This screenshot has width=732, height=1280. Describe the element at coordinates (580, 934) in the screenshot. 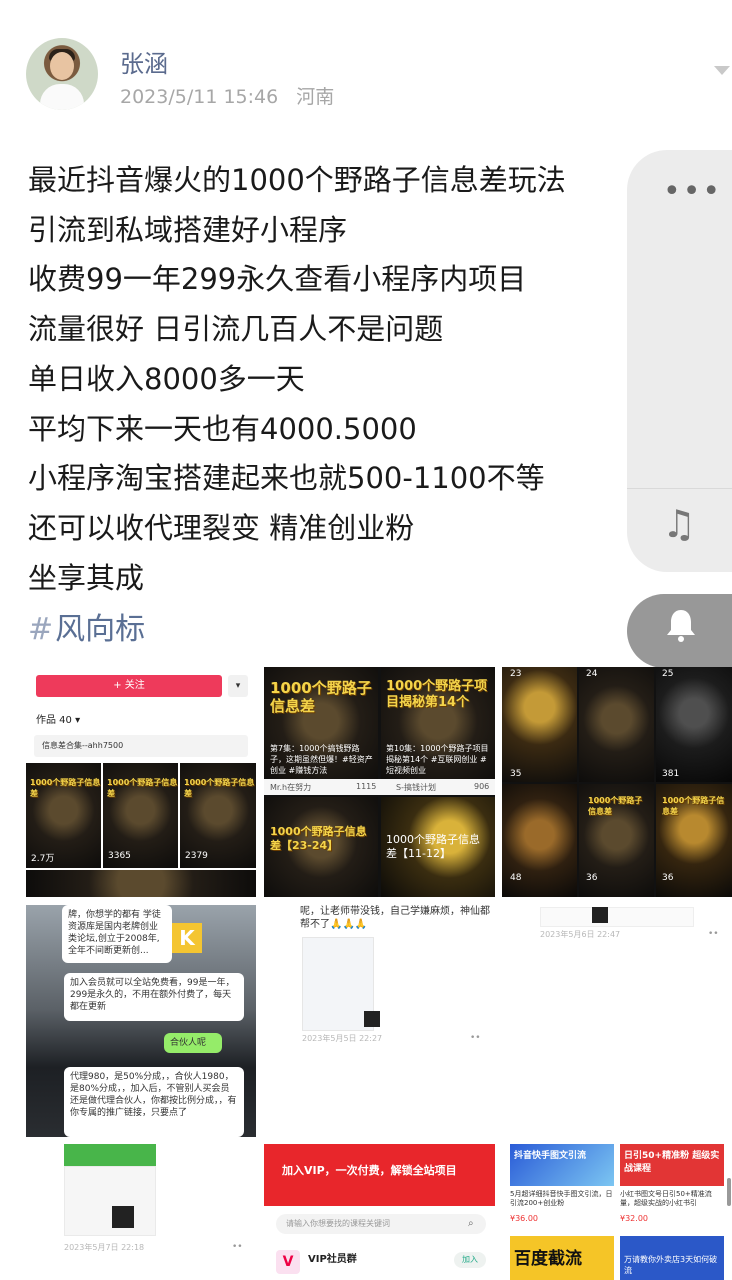

I see `timestamp: 2023年5月6日 22:47` at that location.